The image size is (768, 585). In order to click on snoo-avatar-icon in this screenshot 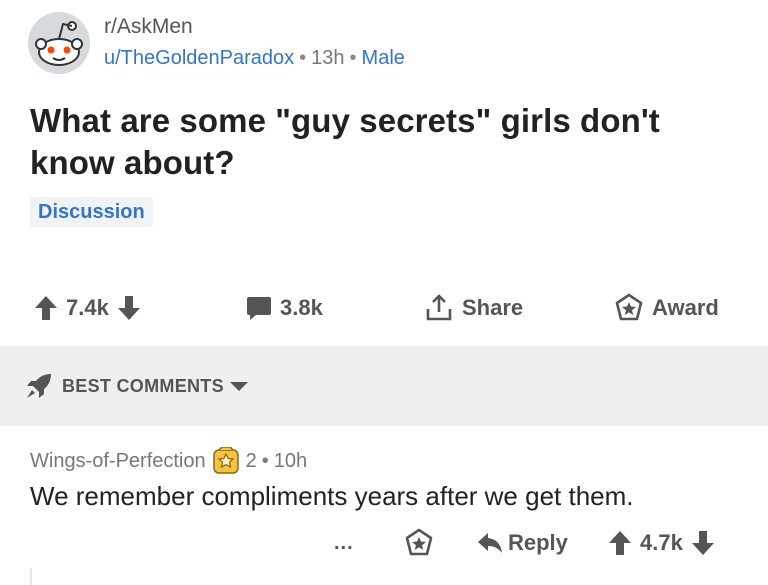, I will do `click(59, 43)`.